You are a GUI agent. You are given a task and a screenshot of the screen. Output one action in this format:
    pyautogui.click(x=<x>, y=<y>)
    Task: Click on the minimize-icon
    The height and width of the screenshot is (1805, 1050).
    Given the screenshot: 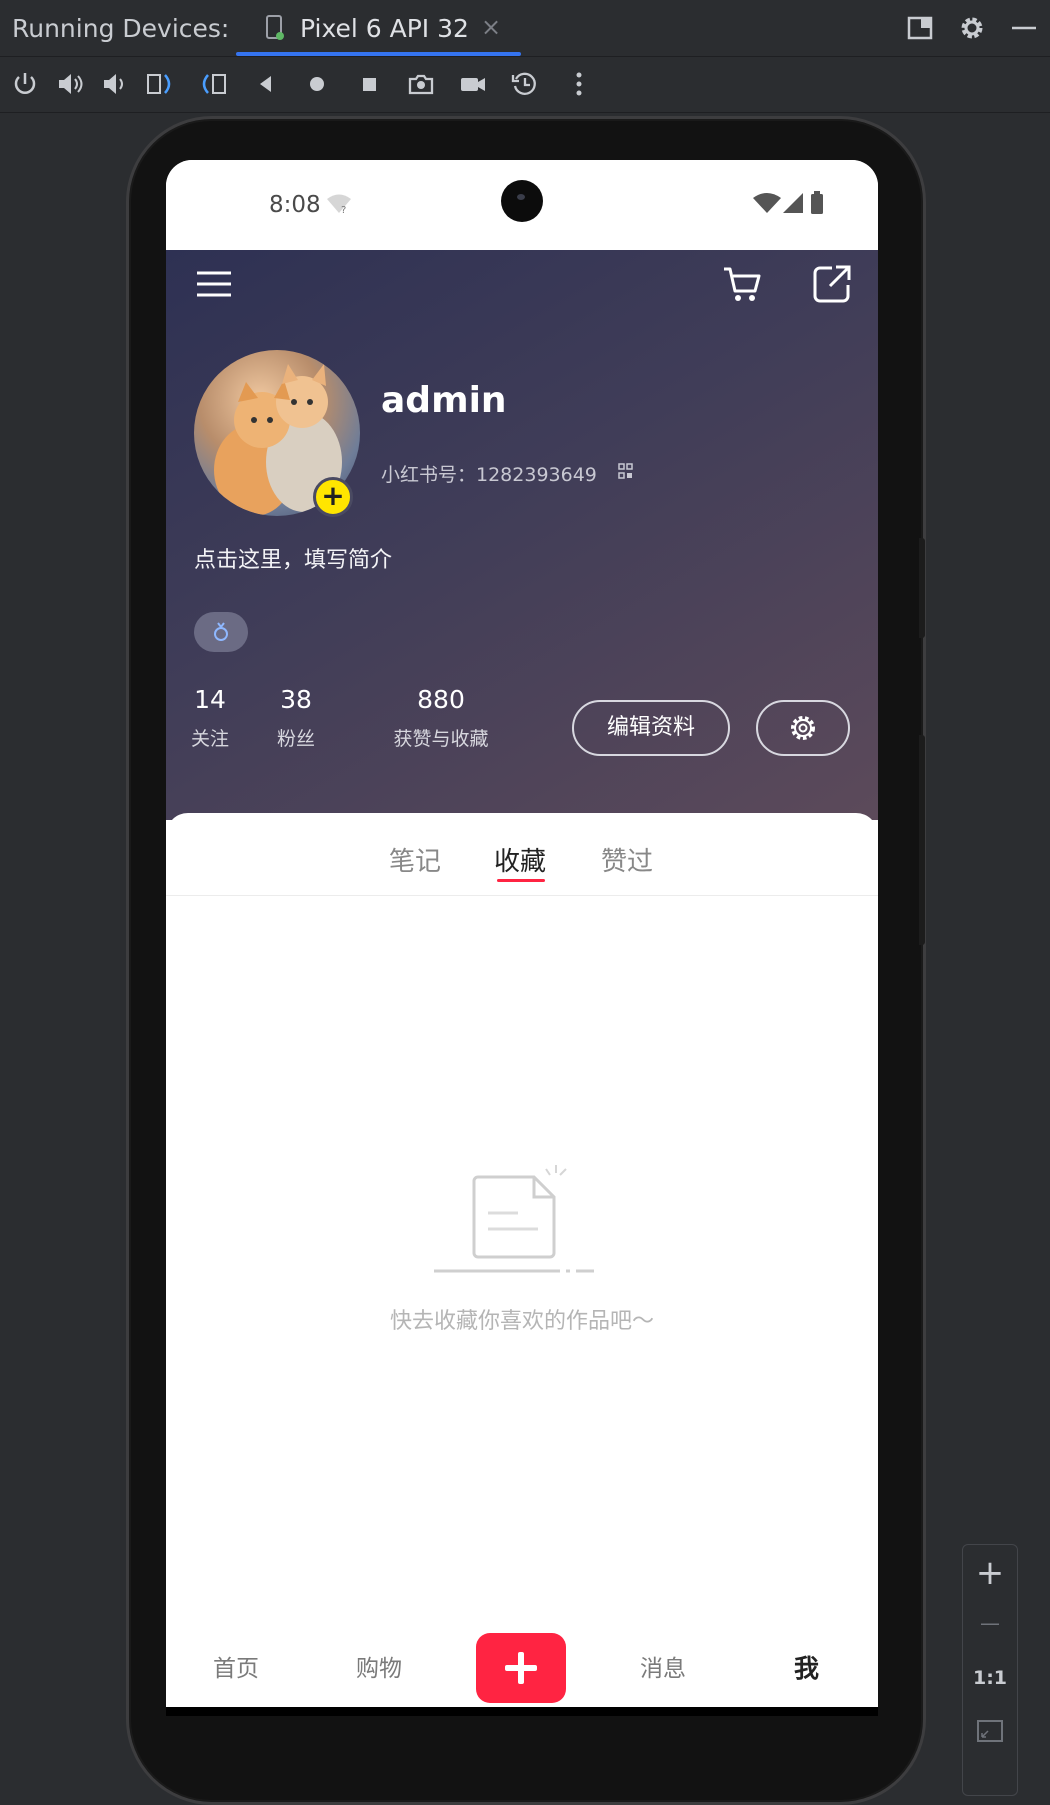 What is the action you would take?
    pyautogui.click(x=1024, y=28)
    